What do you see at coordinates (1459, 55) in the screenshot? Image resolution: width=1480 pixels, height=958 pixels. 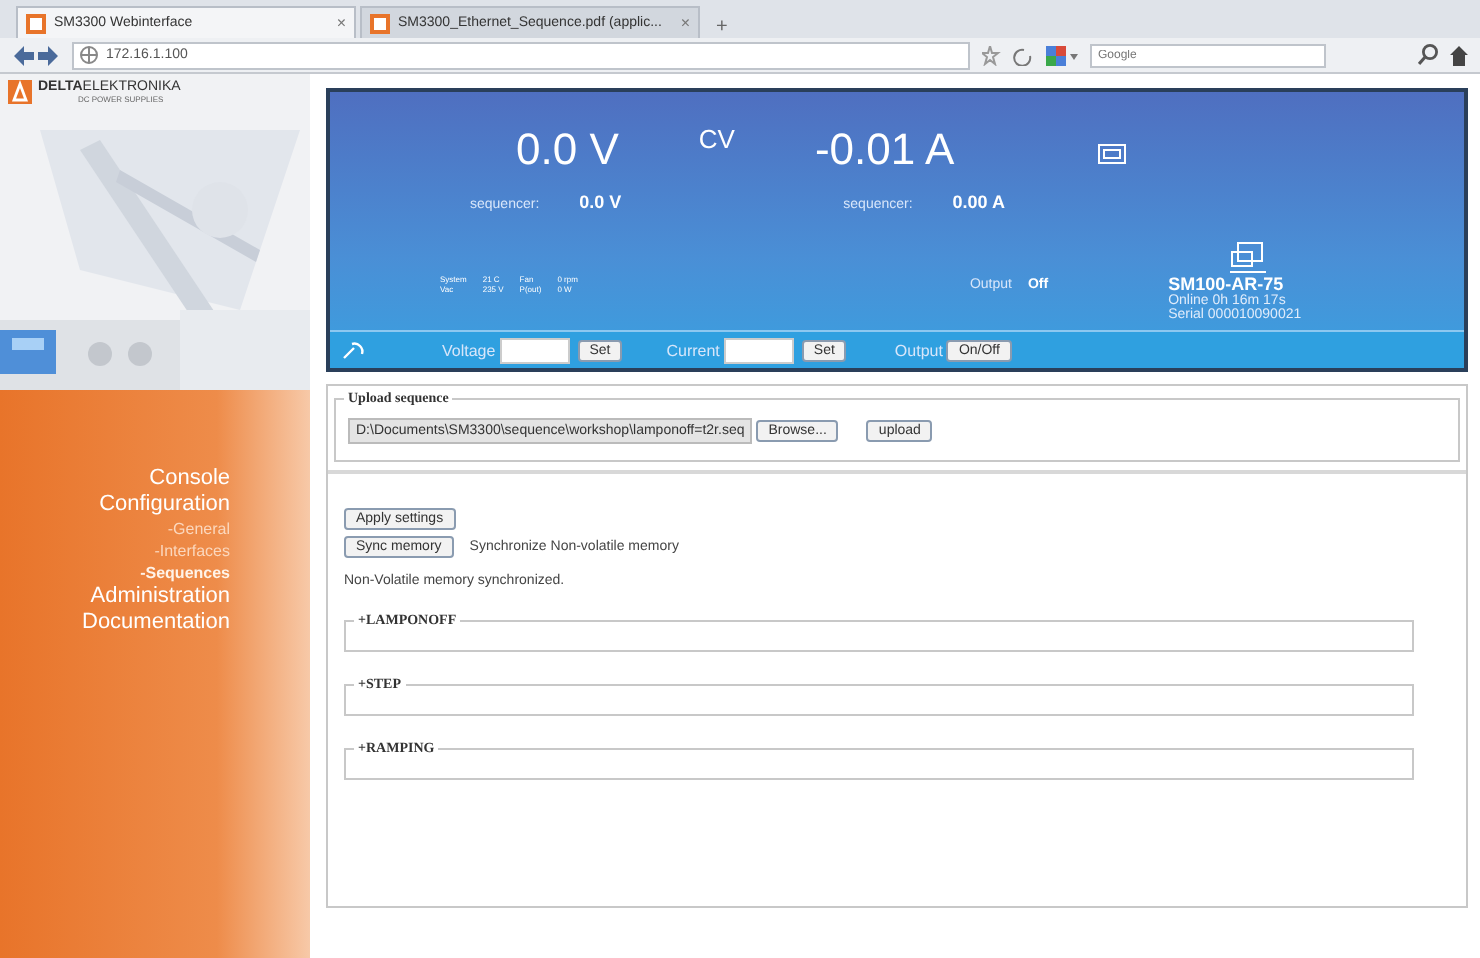 I see `home-icon` at bounding box center [1459, 55].